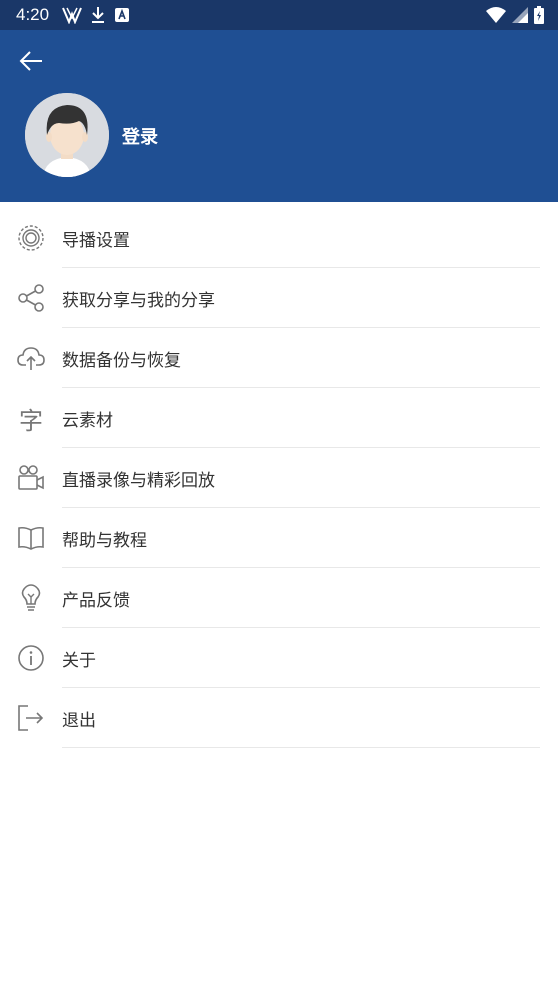 This screenshot has height=992, width=558. I want to click on menu-item-backup-restore: 数据备份与恢复, so click(279, 358).